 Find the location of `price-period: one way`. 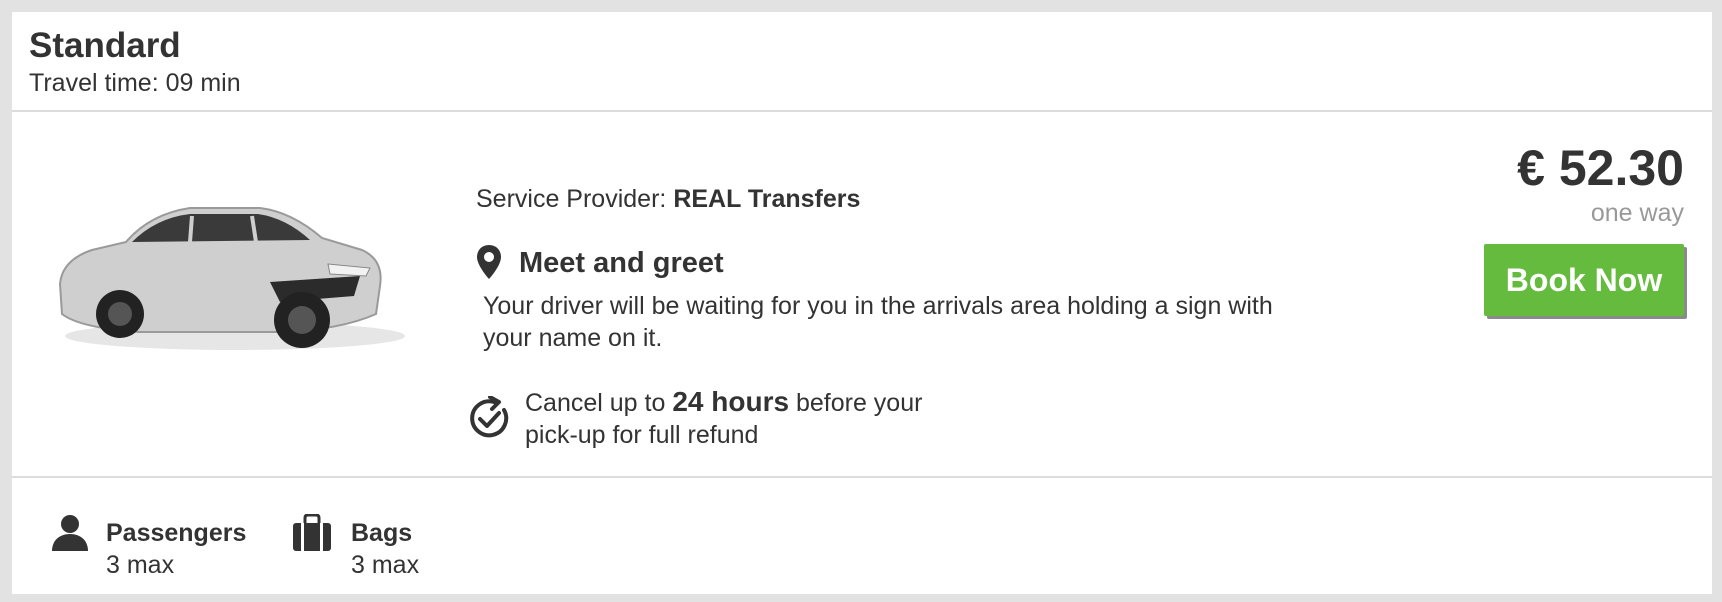

price-period: one way is located at coordinates (1637, 213).